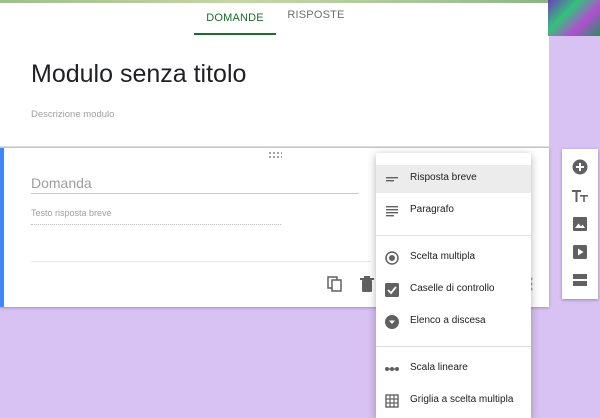 The width and height of the screenshot is (600, 418). I want to click on menu-item-griglia-a-scelta-multipla: Griglia a scelta multipla, so click(453, 401).